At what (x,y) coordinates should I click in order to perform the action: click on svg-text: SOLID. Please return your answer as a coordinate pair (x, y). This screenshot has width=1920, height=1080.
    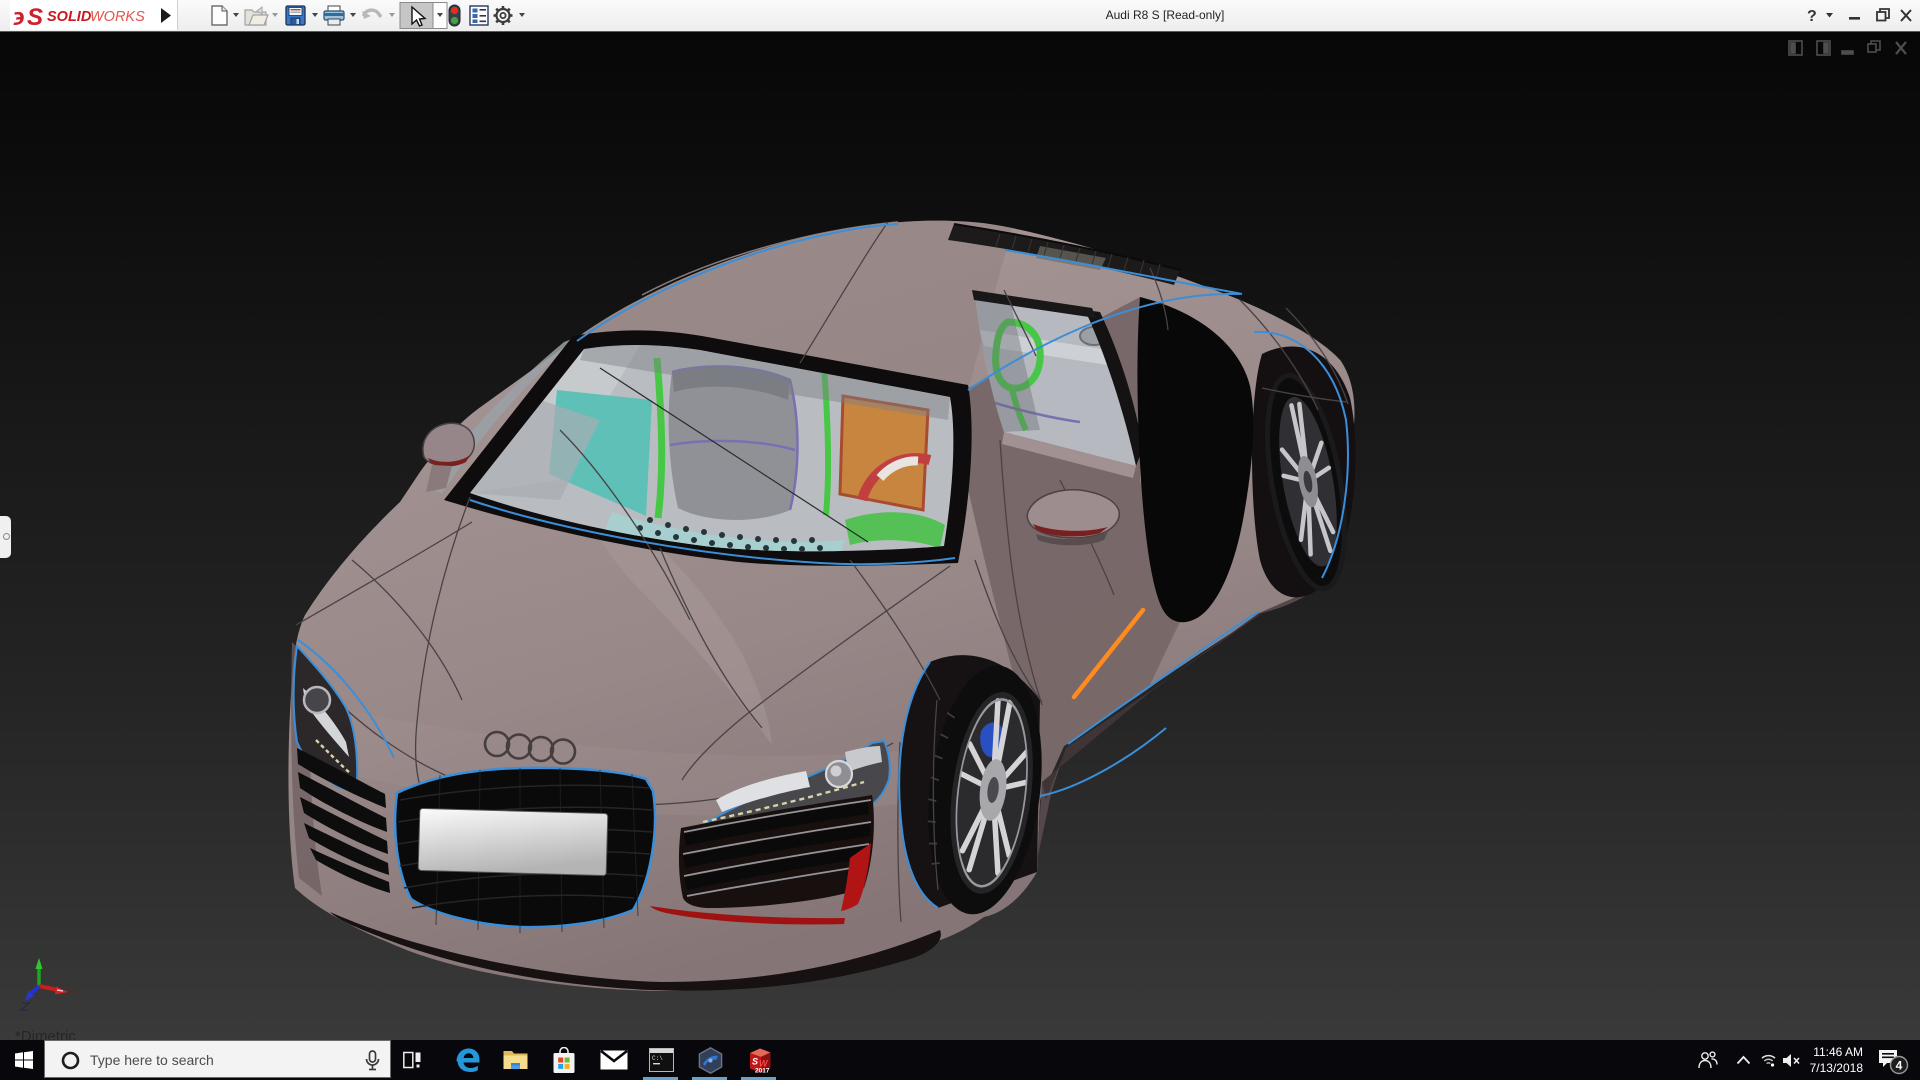
    Looking at the image, I should click on (69, 17).